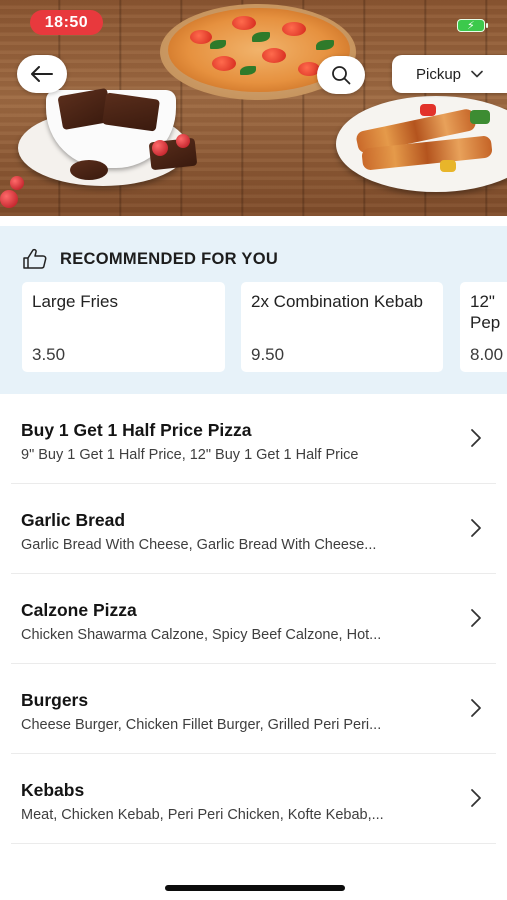 This screenshot has height=900, width=507. Describe the element at coordinates (268, 354) in the screenshot. I see `recommended-item-price: 9.50` at that location.